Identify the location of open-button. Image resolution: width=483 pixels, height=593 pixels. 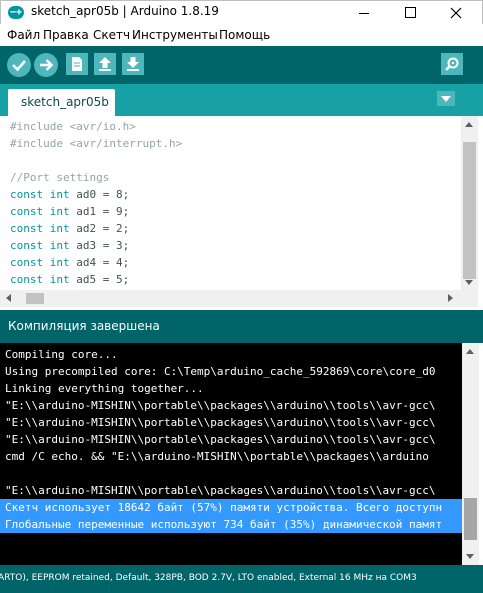
(105, 64).